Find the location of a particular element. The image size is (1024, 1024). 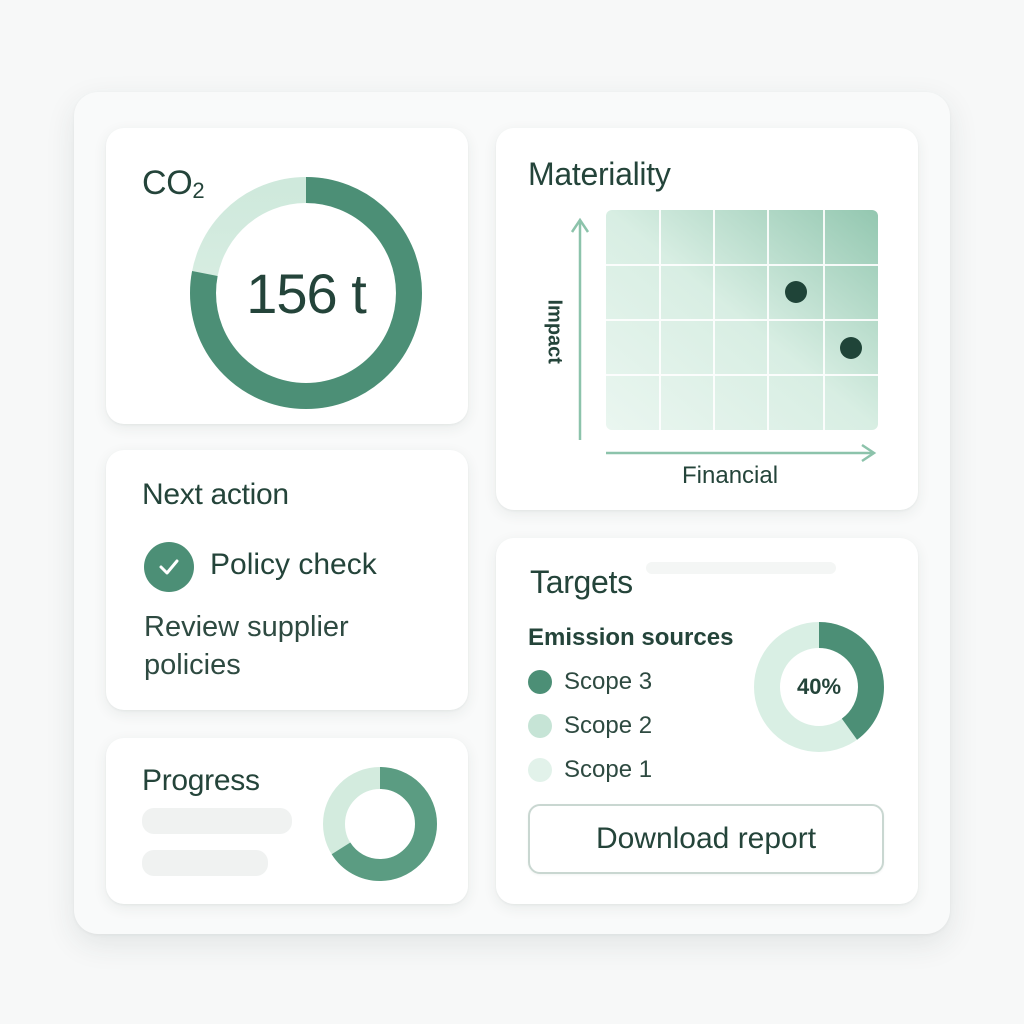

targets-title: Targets is located at coordinates (581, 582).